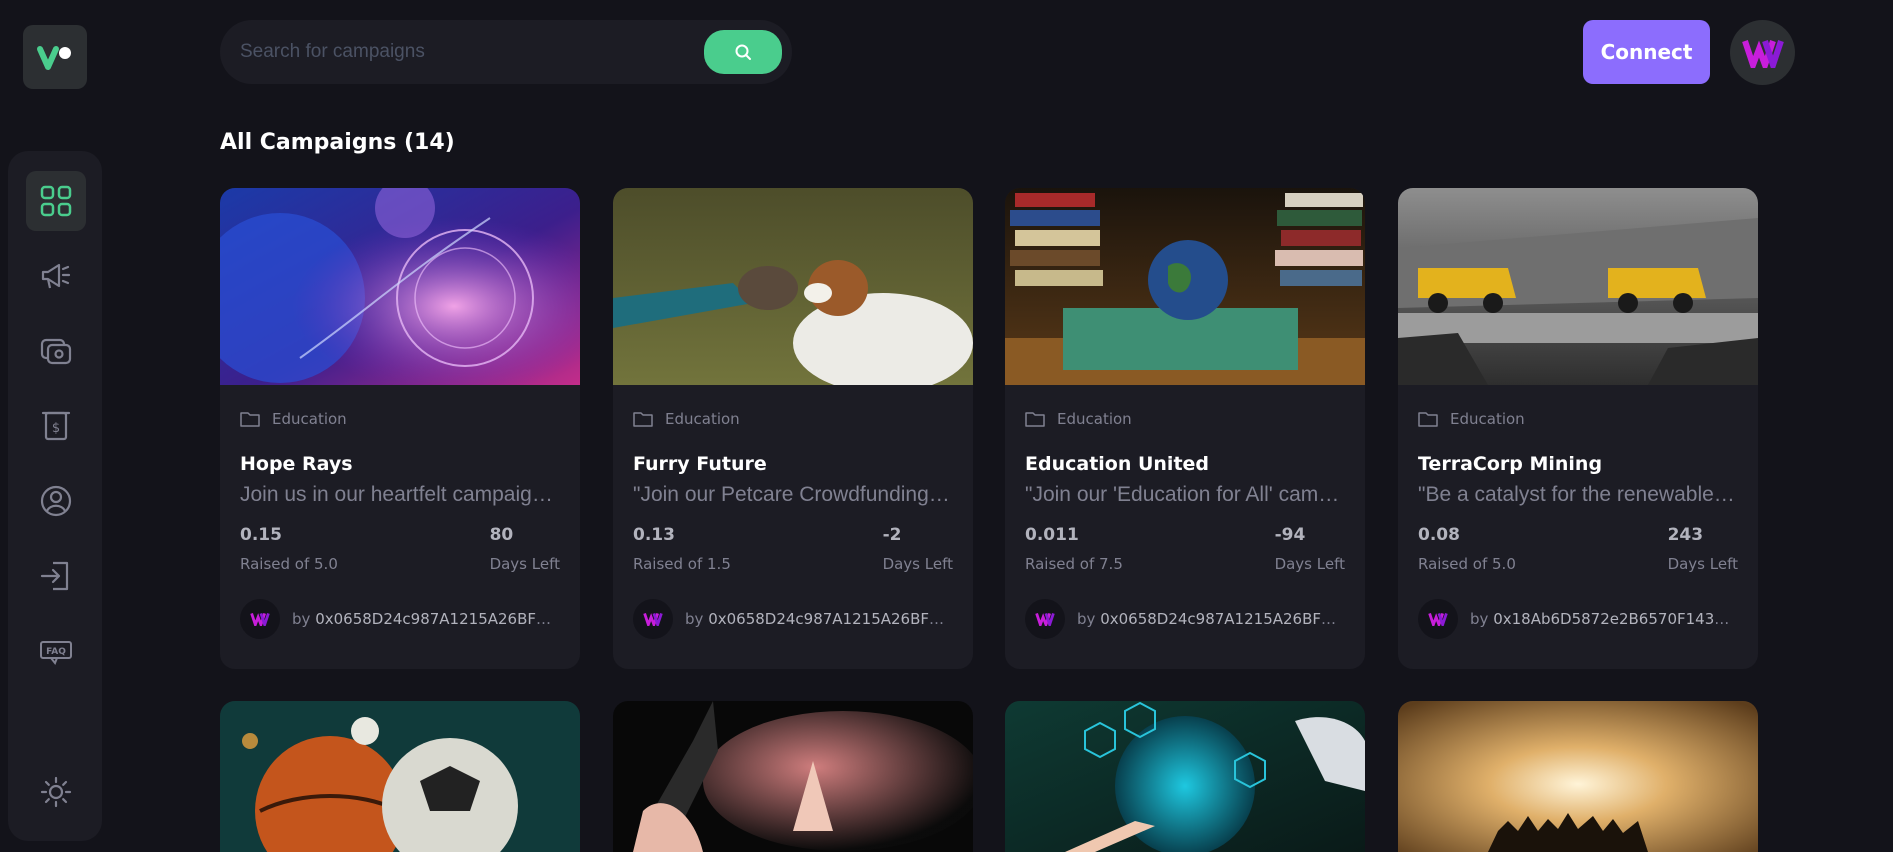  I want to click on raised-label: Raised of 7.5, so click(1074, 564).